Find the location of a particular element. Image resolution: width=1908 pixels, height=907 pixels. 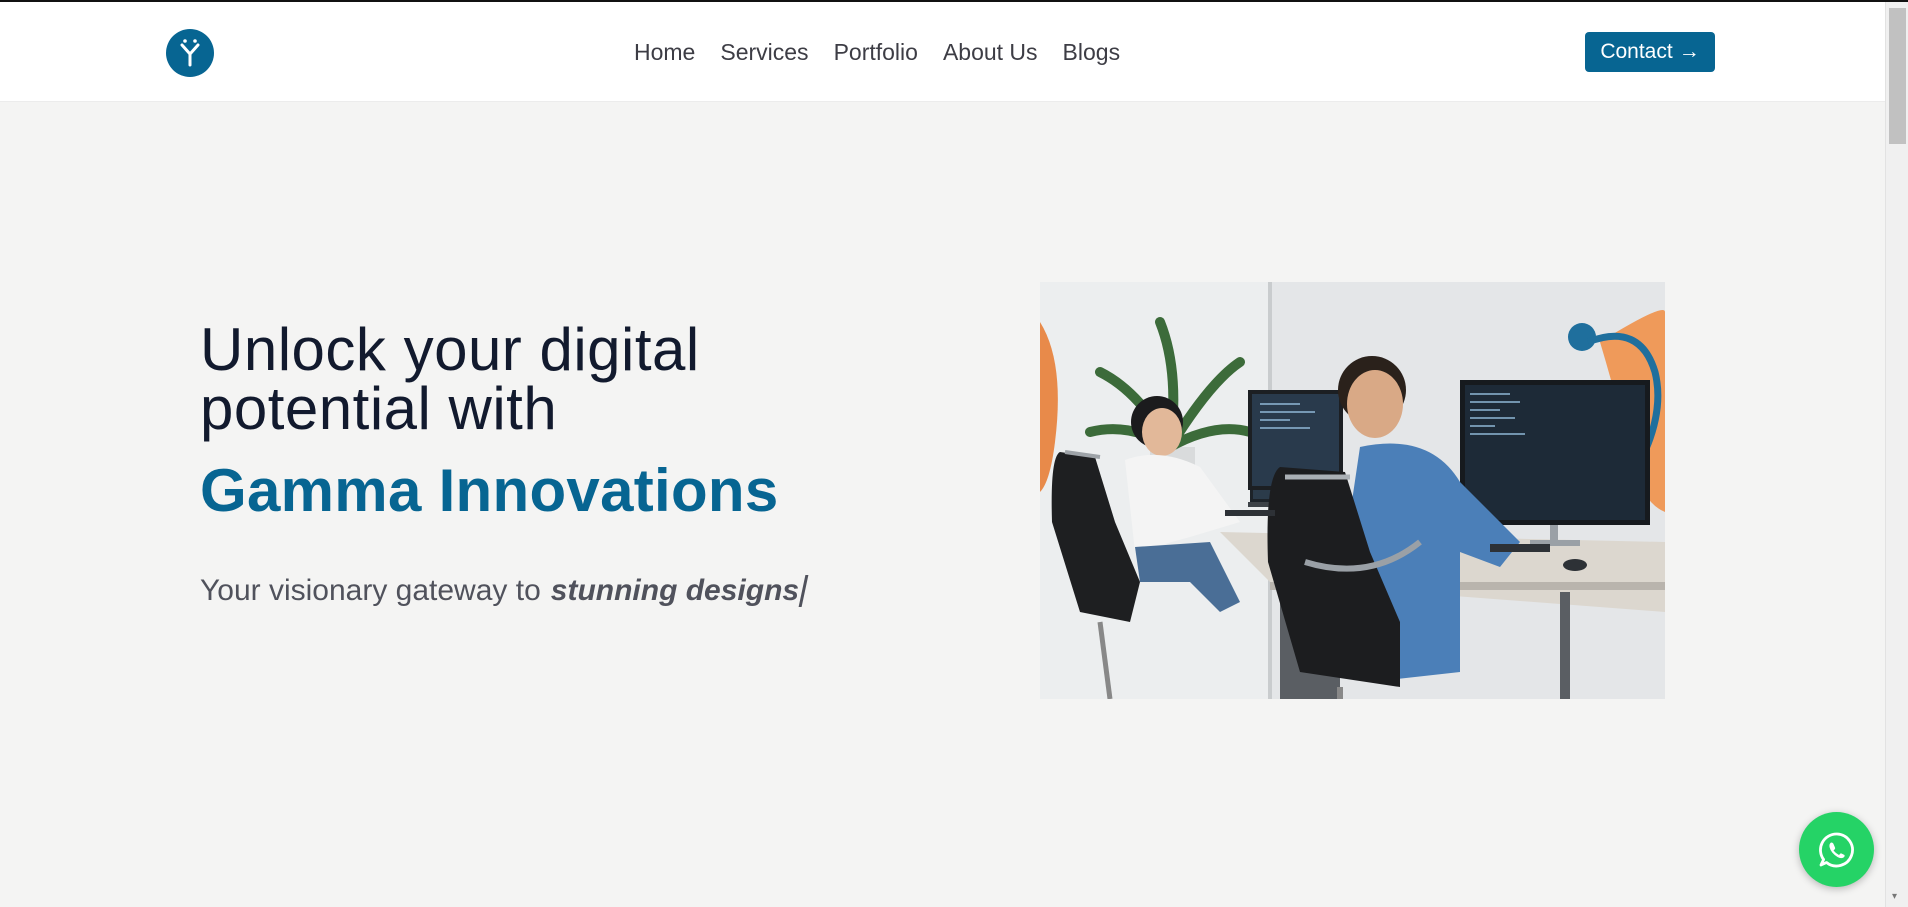

main-nav: Home Services Portfolio About Us Blogs is located at coordinates (889, 52).